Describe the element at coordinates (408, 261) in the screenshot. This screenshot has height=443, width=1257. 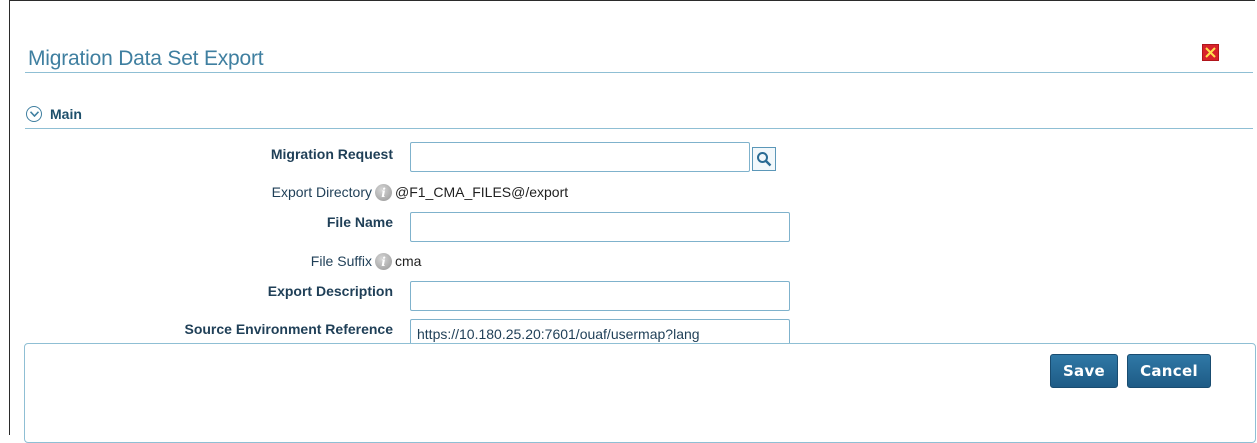
I see `file-suffix-value: cma` at that location.